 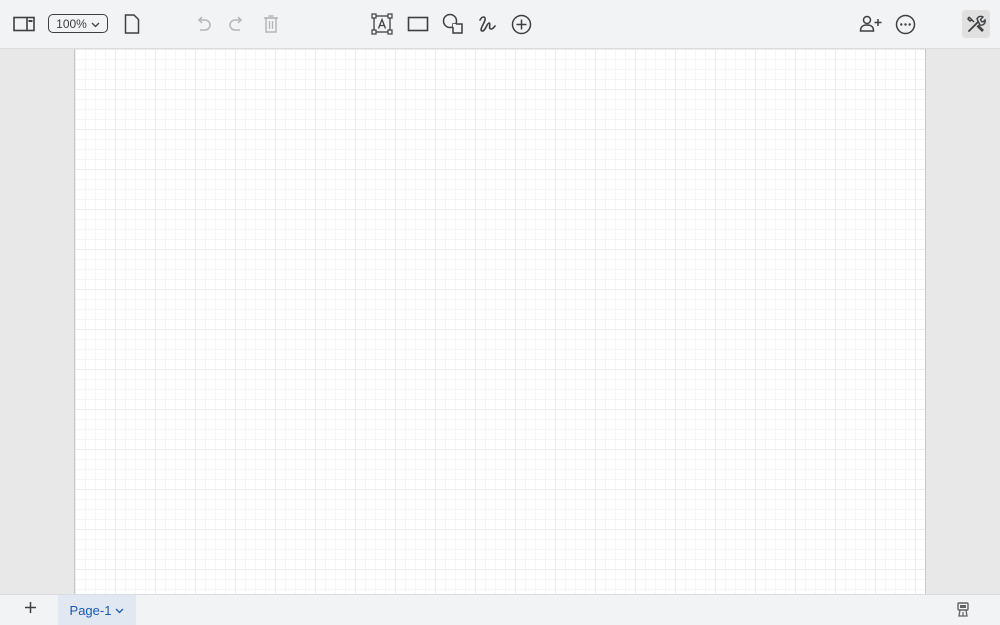 I want to click on shapes-tool-button, so click(x=453, y=24).